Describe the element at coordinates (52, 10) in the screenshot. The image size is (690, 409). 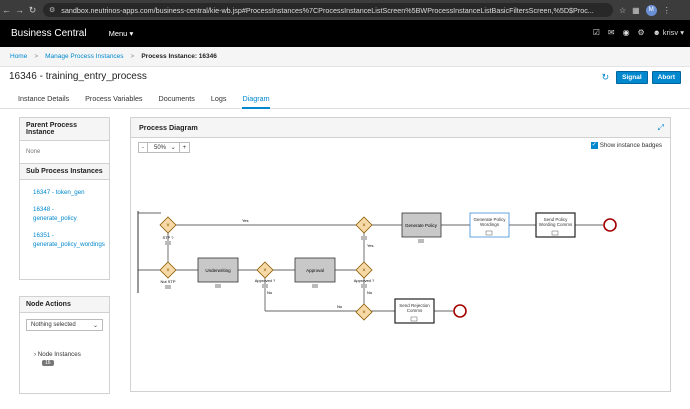
I see `site-info-icon: ⚙` at that location.